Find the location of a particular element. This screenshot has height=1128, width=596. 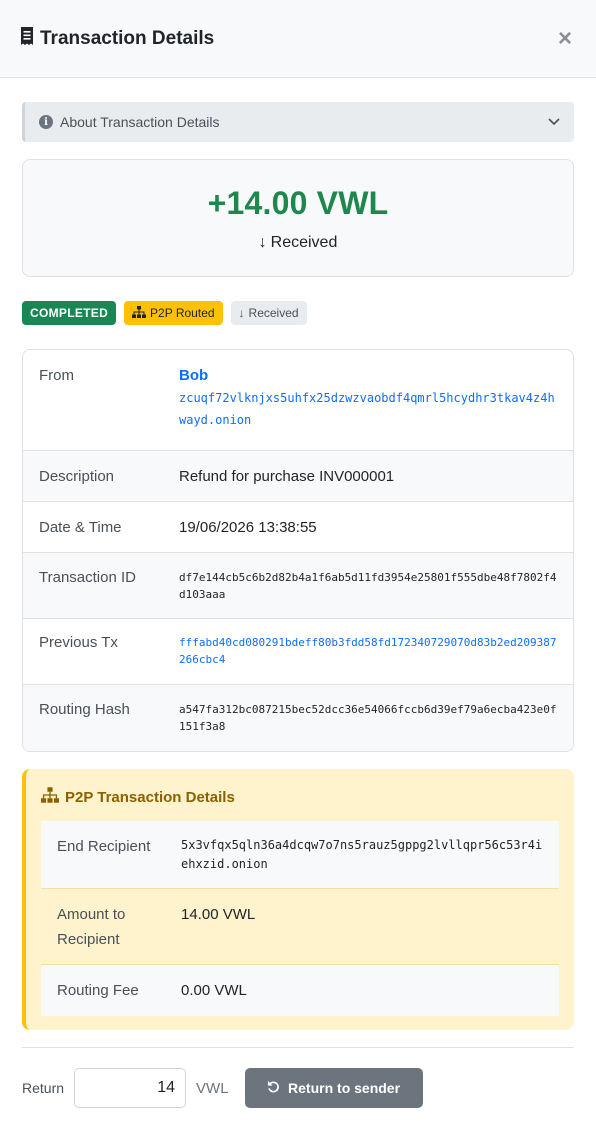

previous-tx-label: Previous Tx is located at coordinates (78, 642).